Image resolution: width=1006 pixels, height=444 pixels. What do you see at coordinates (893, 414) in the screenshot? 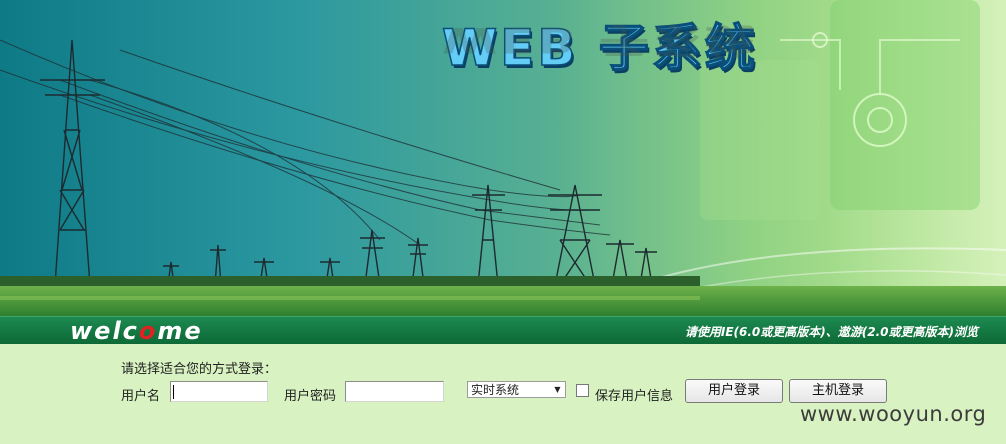
I see `watermark-text: www.wooyun.org` at bounding box center [893, 414].